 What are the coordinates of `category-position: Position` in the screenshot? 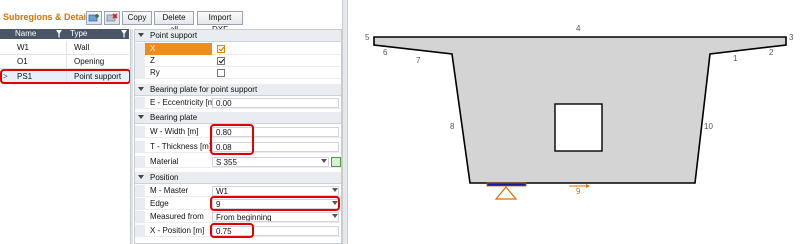 It's located at (238, 178).